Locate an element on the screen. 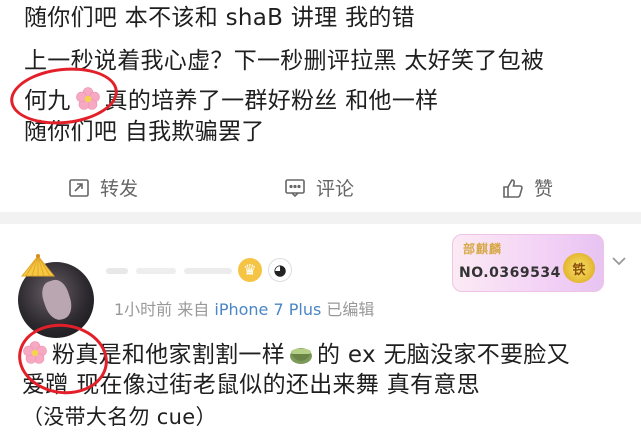 This screenshot has height=444, width=641. fan-badge-number: NO.0369534 is located at coordinates (510, 273).